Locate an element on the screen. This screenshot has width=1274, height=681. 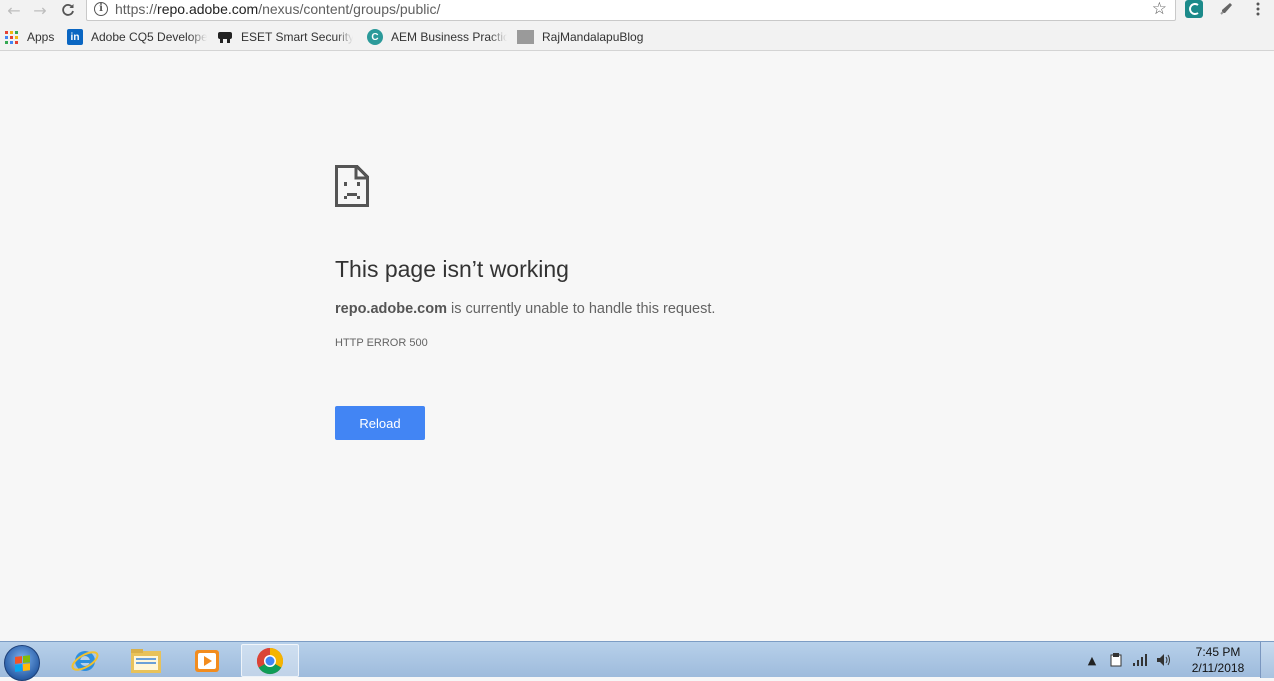
bookmark-label: Adobe CQ5 Develope is located at coordinates (149, 37).